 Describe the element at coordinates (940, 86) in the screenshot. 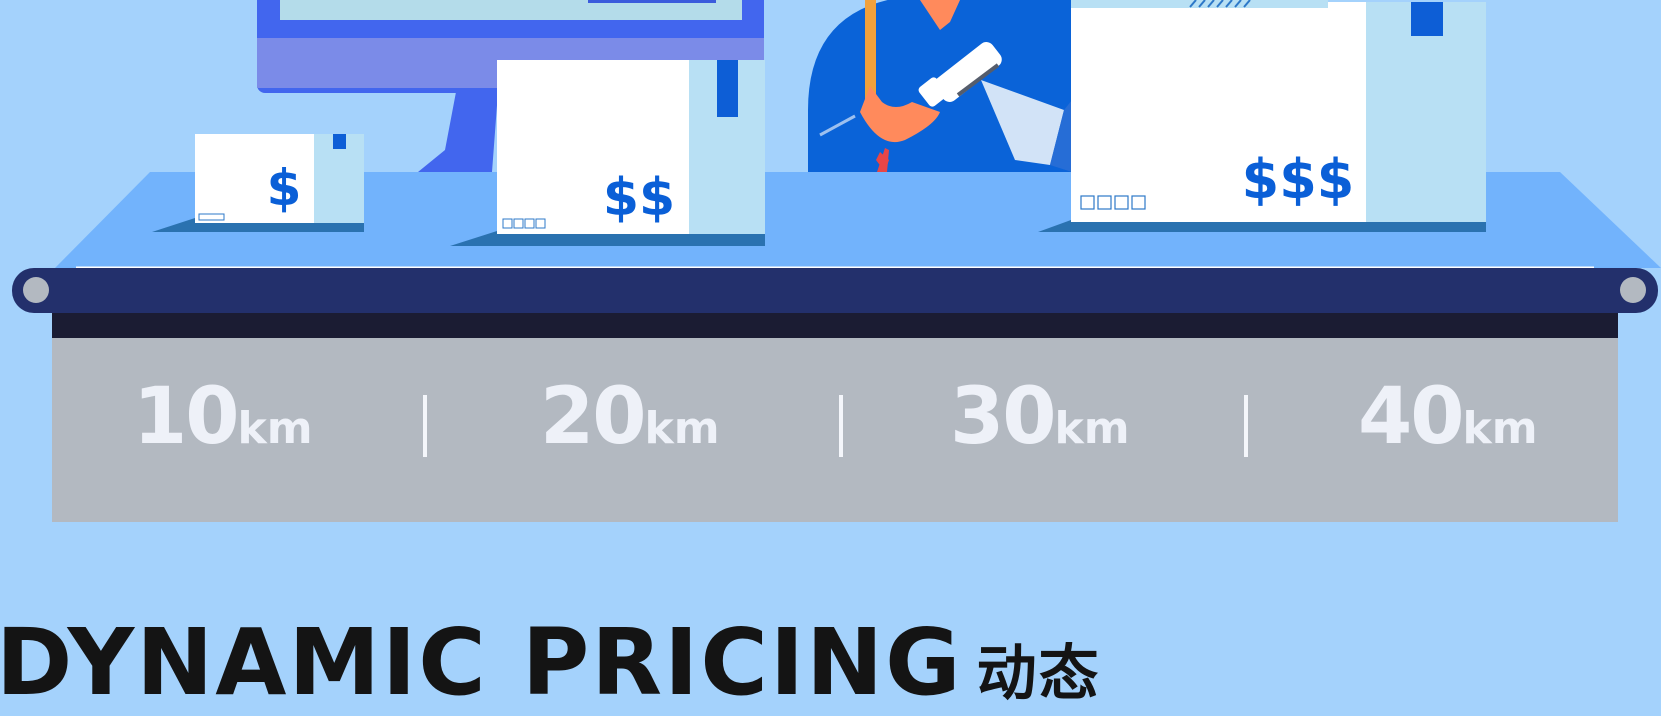

I see `courier-figure` at that location.